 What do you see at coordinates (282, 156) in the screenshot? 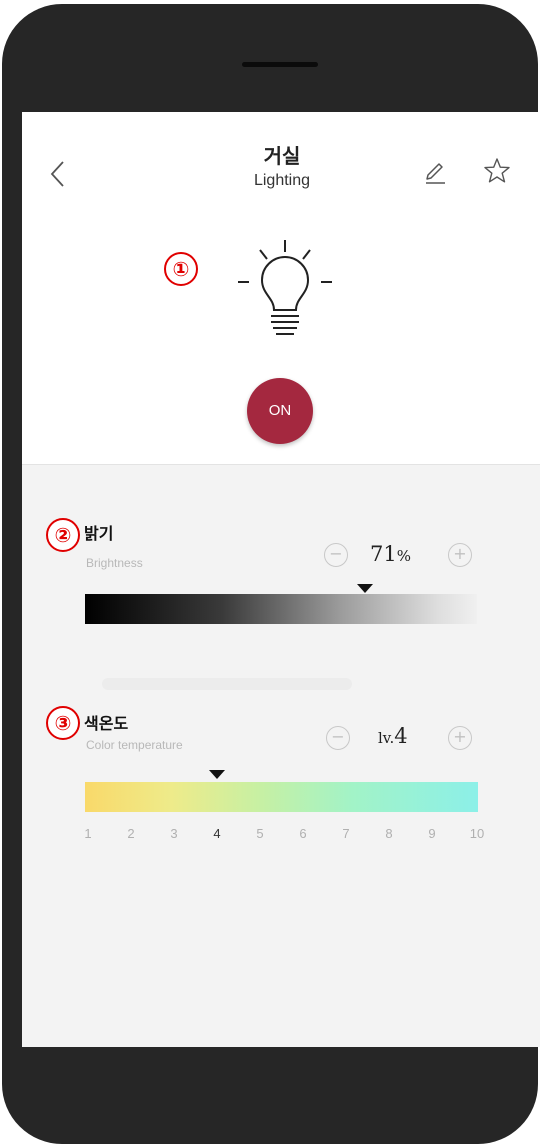
I see `room-title: 거실` at bounding box center [282, 156].